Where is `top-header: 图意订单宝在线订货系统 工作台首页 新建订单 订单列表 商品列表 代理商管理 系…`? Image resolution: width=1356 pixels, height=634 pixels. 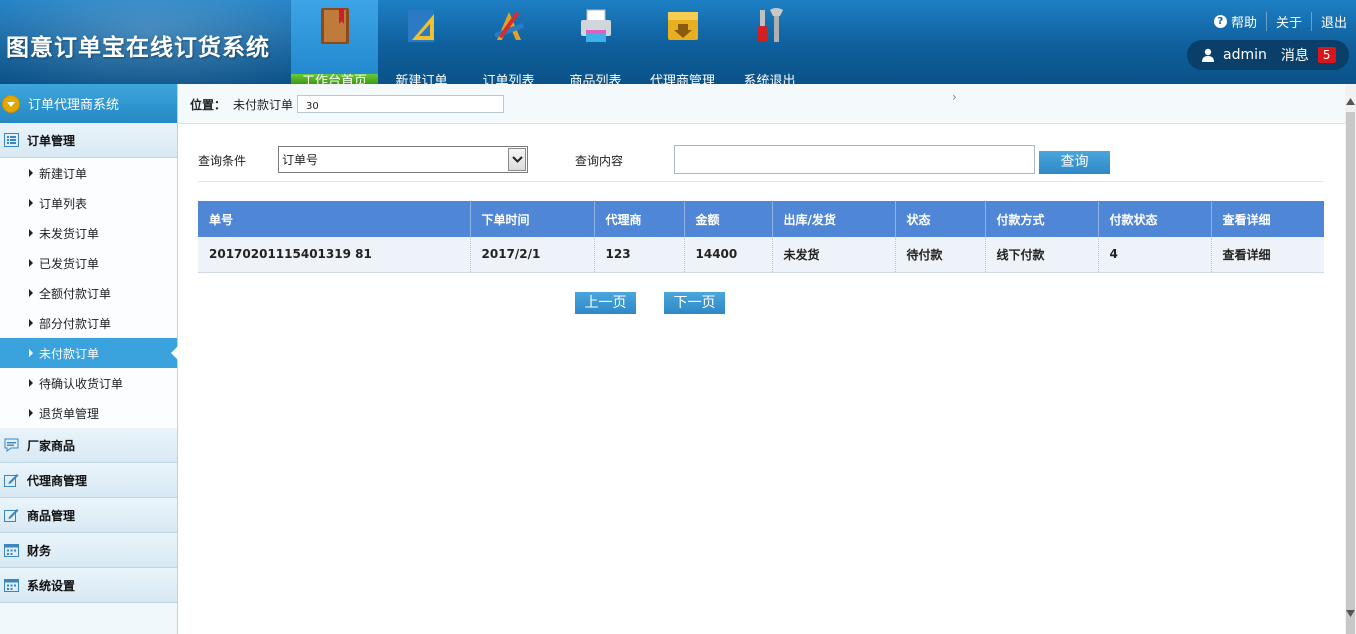
top-header: 图意订单宝在线订货系统 工作台首页 新建订单 订单列表 商品列表 代理商管理 系… is located at coordinates (678, 42).